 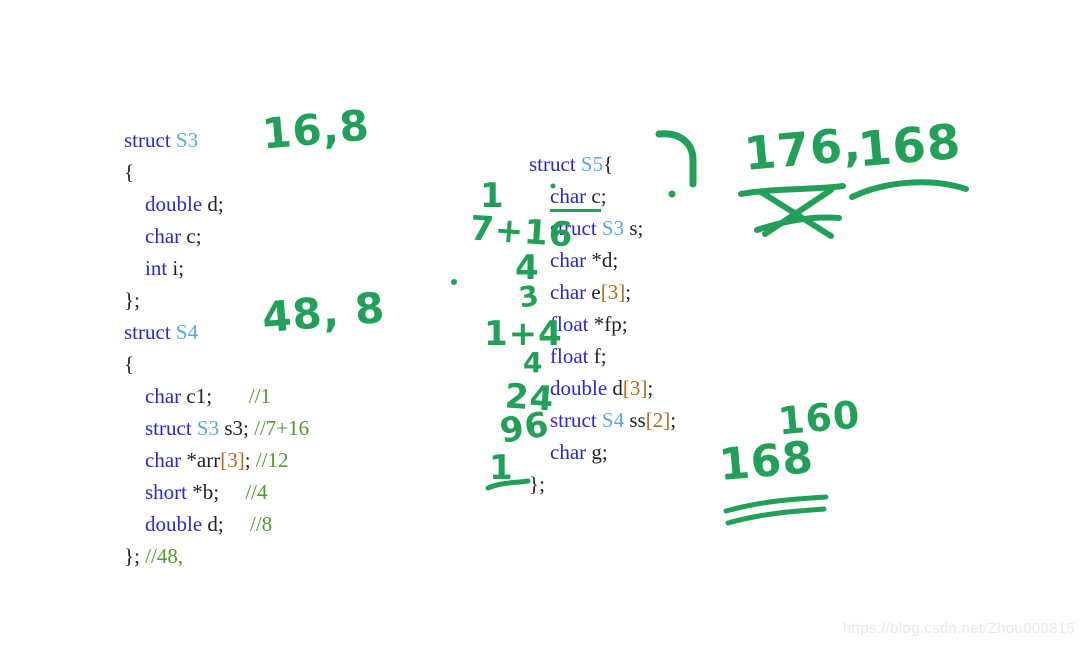 What do you see at coordinates (216, 556) in the screenshot?
I see `code-line: }; //48,` at bounding box center [216, 556].